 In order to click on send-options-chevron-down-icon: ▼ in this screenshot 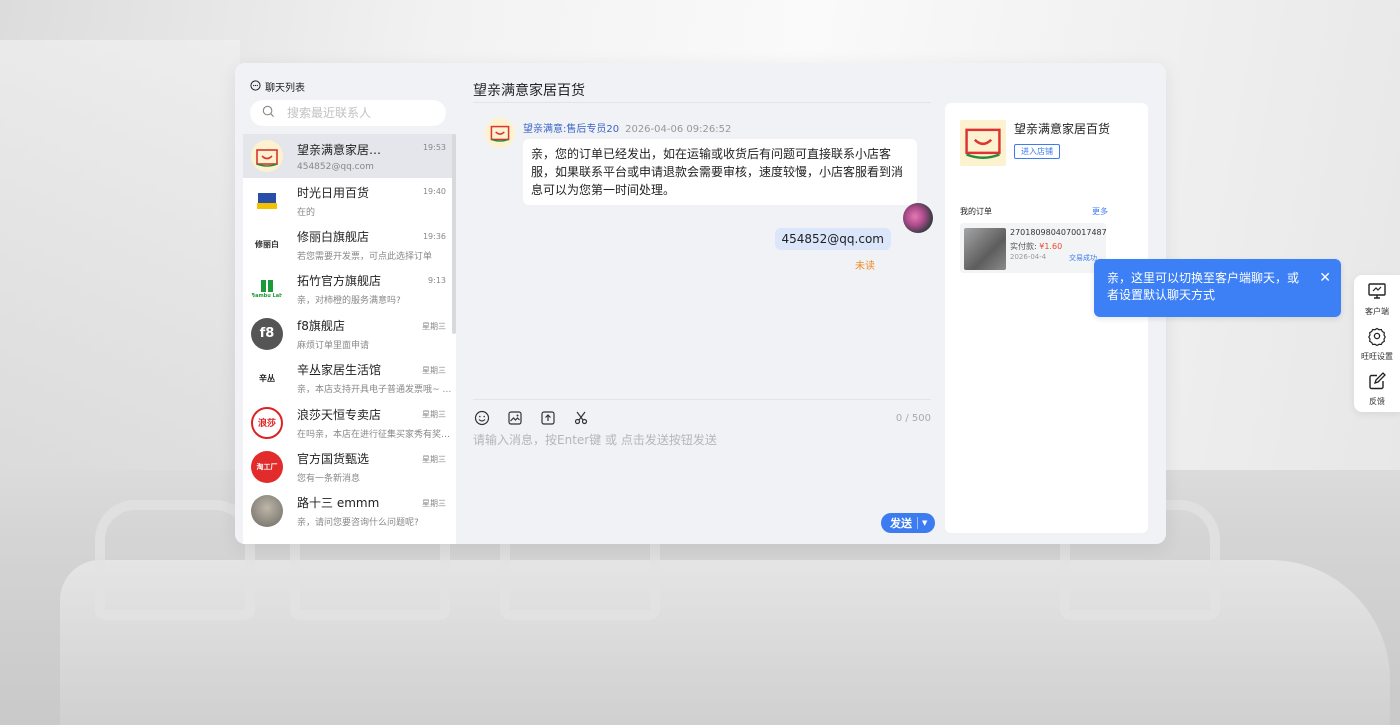, I will do `click(924, 523)`.